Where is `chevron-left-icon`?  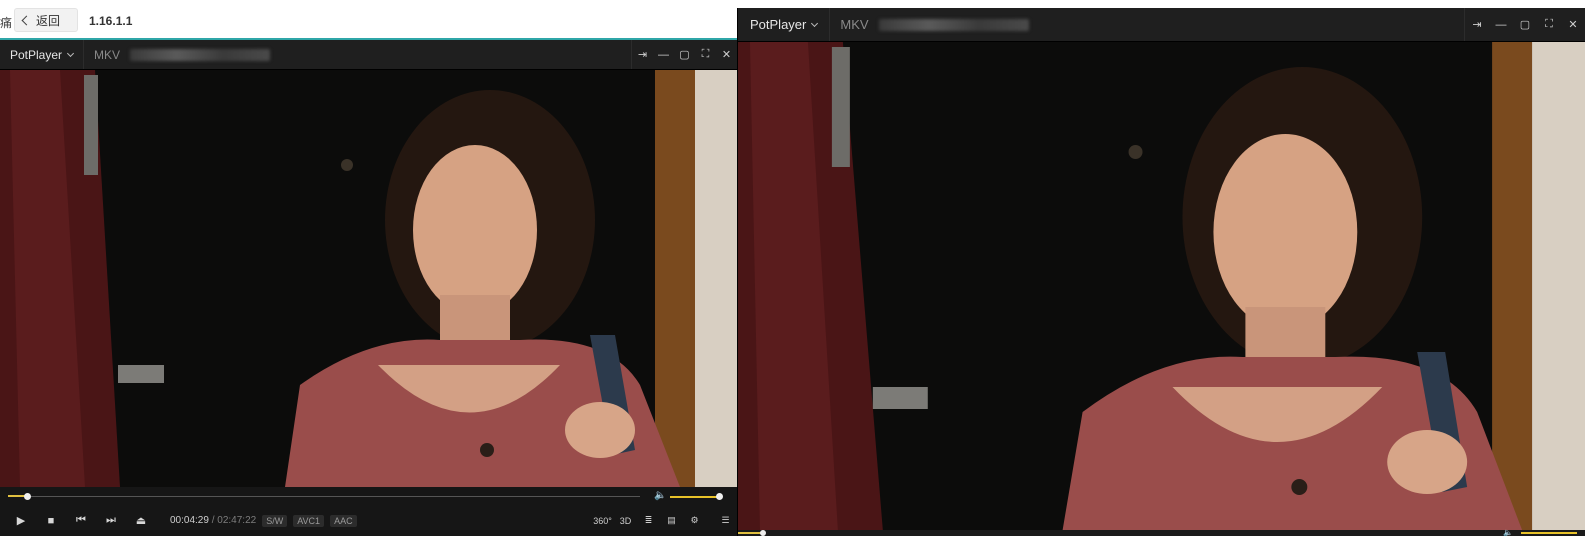 chevron-left-icon is located at coordinates (26, 20).